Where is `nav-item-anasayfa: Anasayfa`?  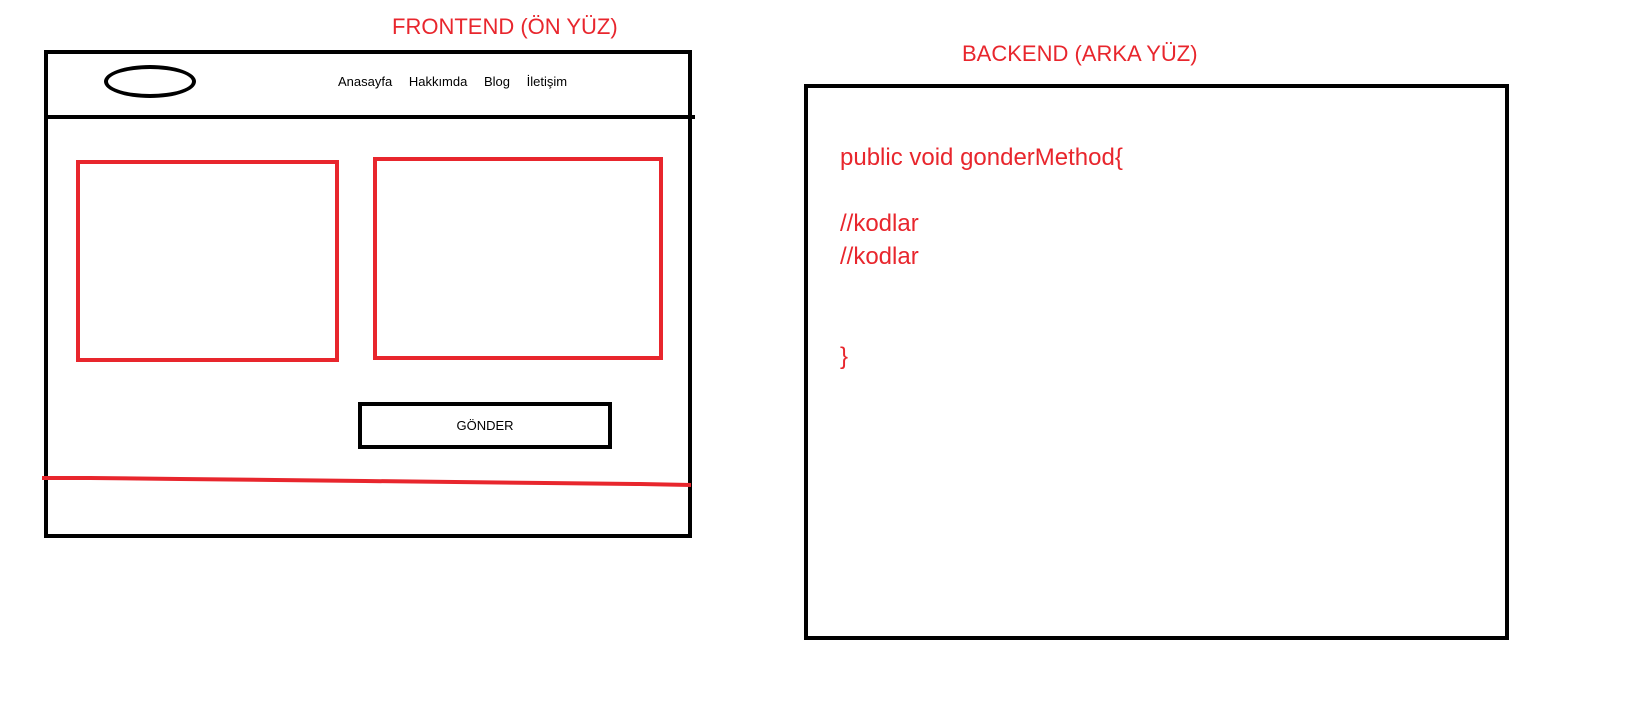
nav-item-anasayfa: Anasayfa is located at coordinates (365, 81).